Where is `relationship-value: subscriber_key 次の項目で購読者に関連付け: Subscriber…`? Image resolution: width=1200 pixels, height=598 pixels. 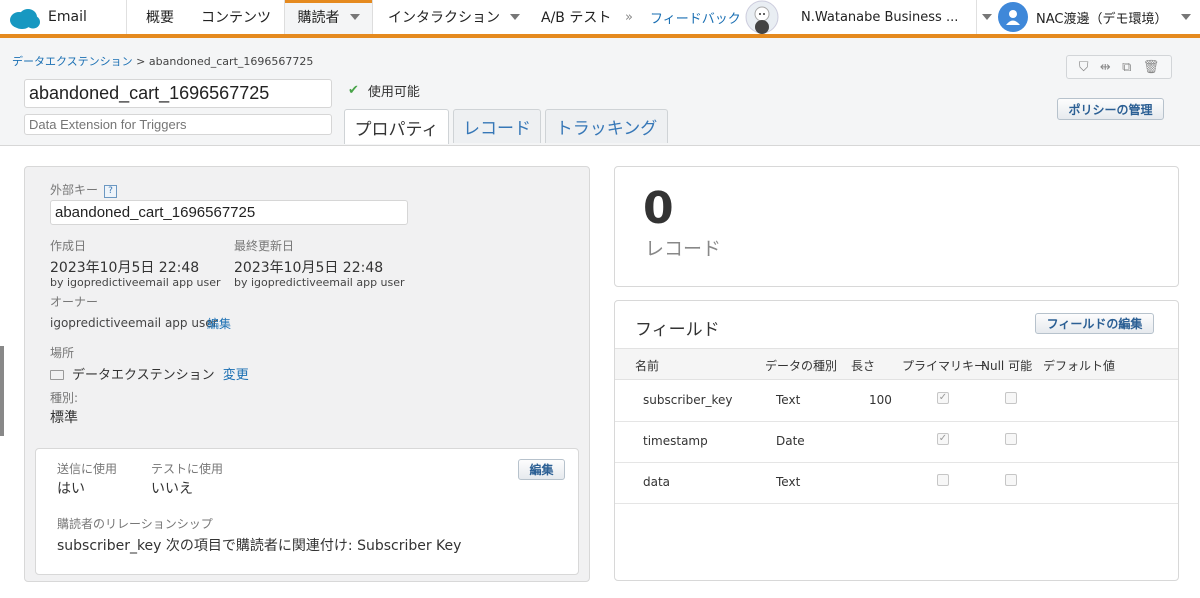 relationship-value: subscriber_key 次の項目で購読者に関連付け: Subscriber… is located at coordinates (259, 546).